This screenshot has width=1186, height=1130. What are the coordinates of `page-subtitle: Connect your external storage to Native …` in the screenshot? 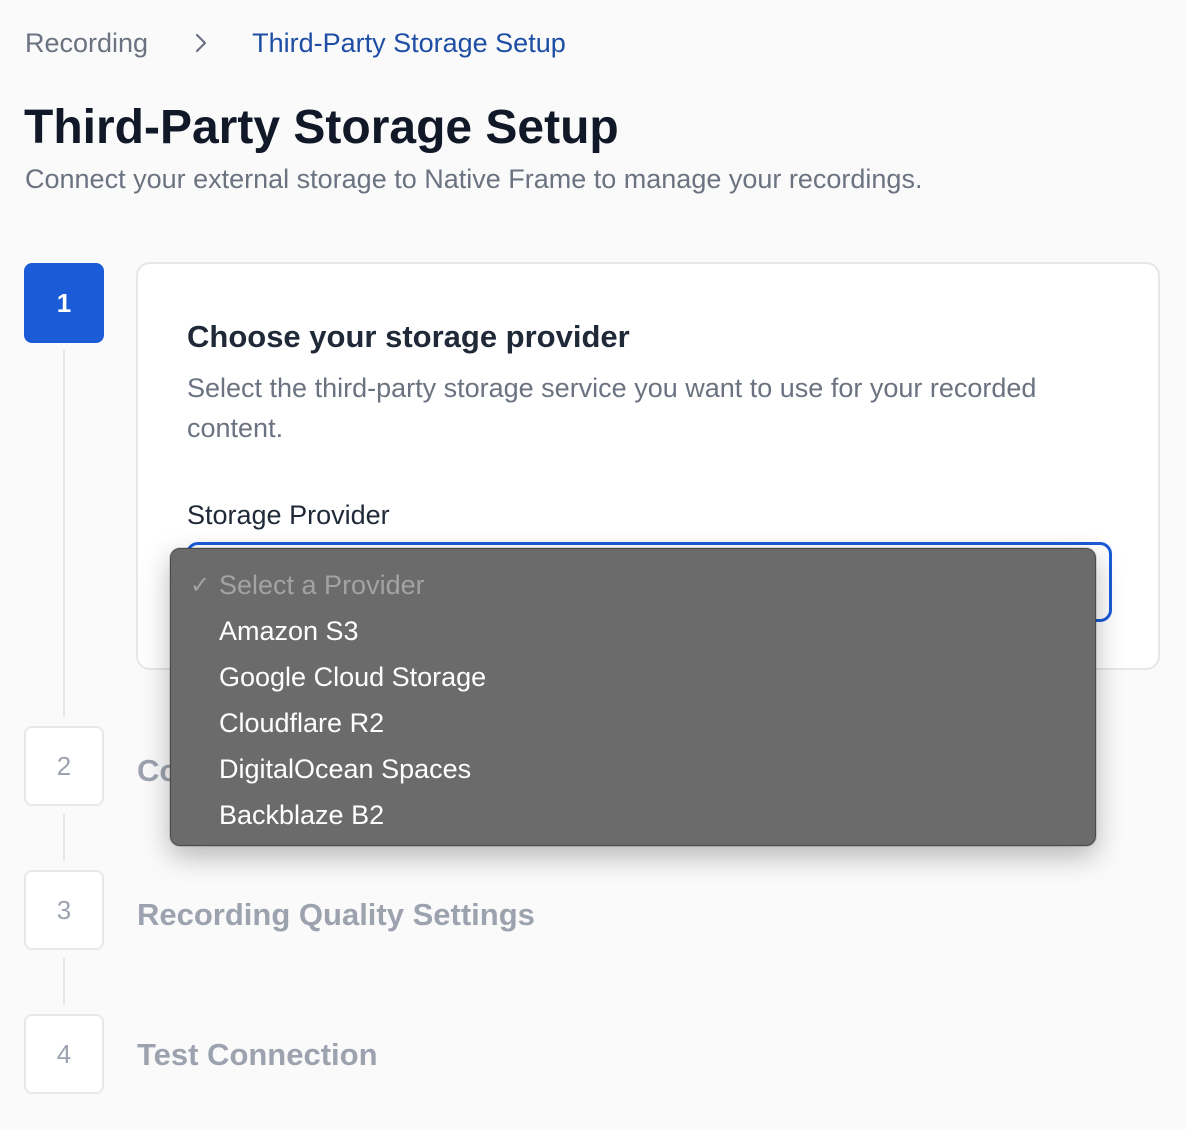 It's located at (474, 179).